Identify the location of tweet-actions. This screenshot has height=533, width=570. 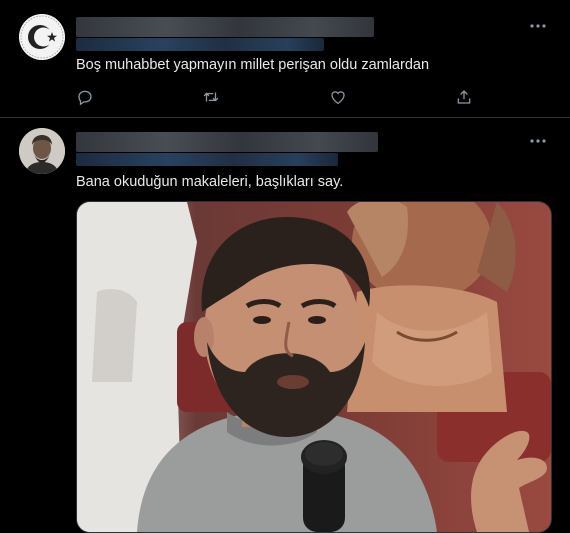
(276, 97).